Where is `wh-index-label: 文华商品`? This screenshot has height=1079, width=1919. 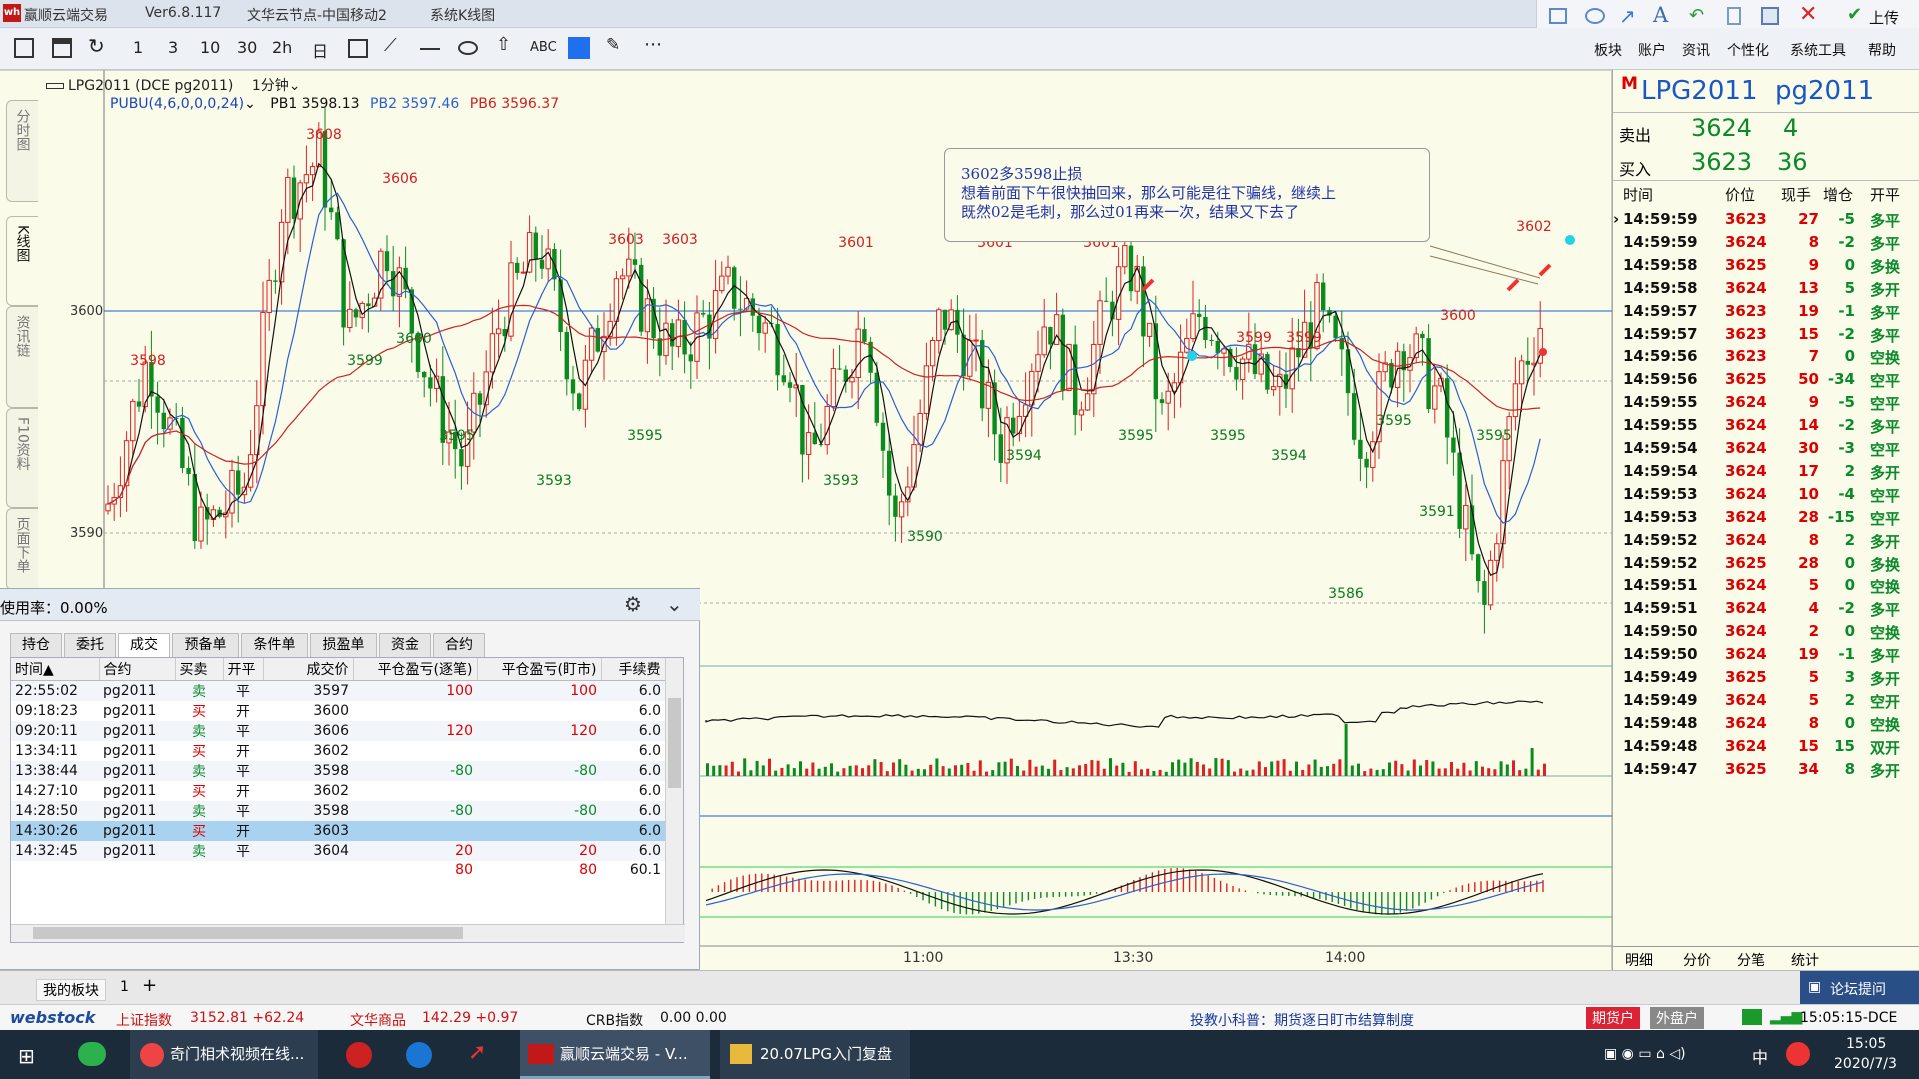 wh-index-label: 文华商品 is located at coordinates (378, 1020).